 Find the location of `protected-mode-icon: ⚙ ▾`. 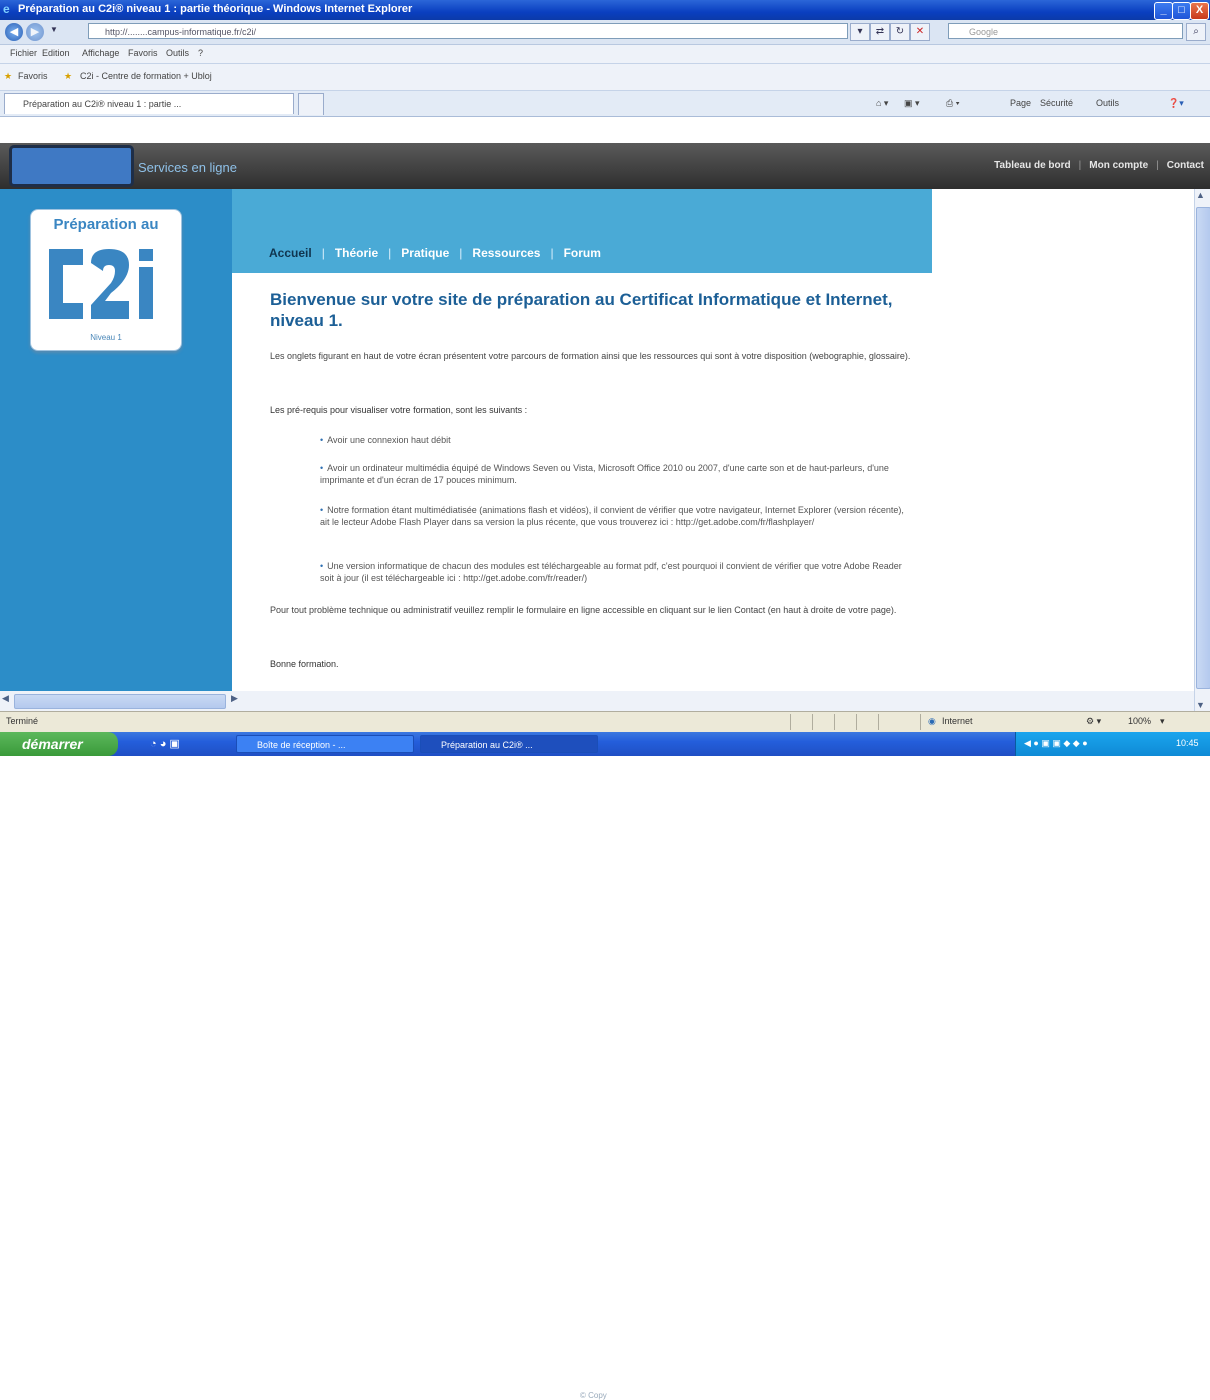

protected-mode-icon: ⚙ ▾ is located at coordinates (1093, 721).